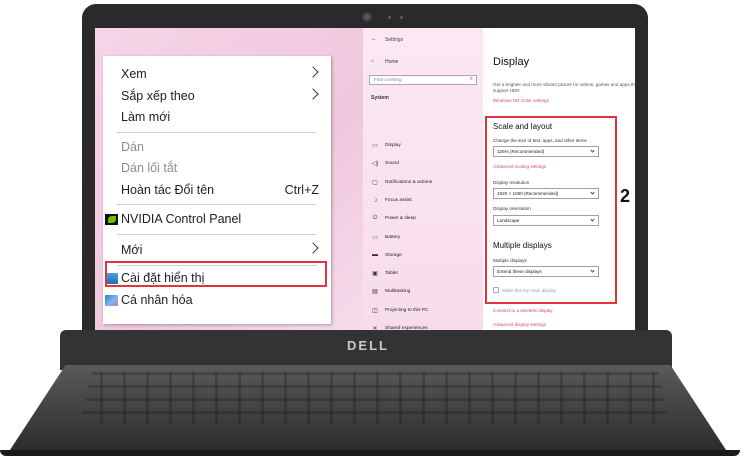 This screenshot has height=458, width=750. I want to click on notifications-icon: ▢, so click(375, 182).